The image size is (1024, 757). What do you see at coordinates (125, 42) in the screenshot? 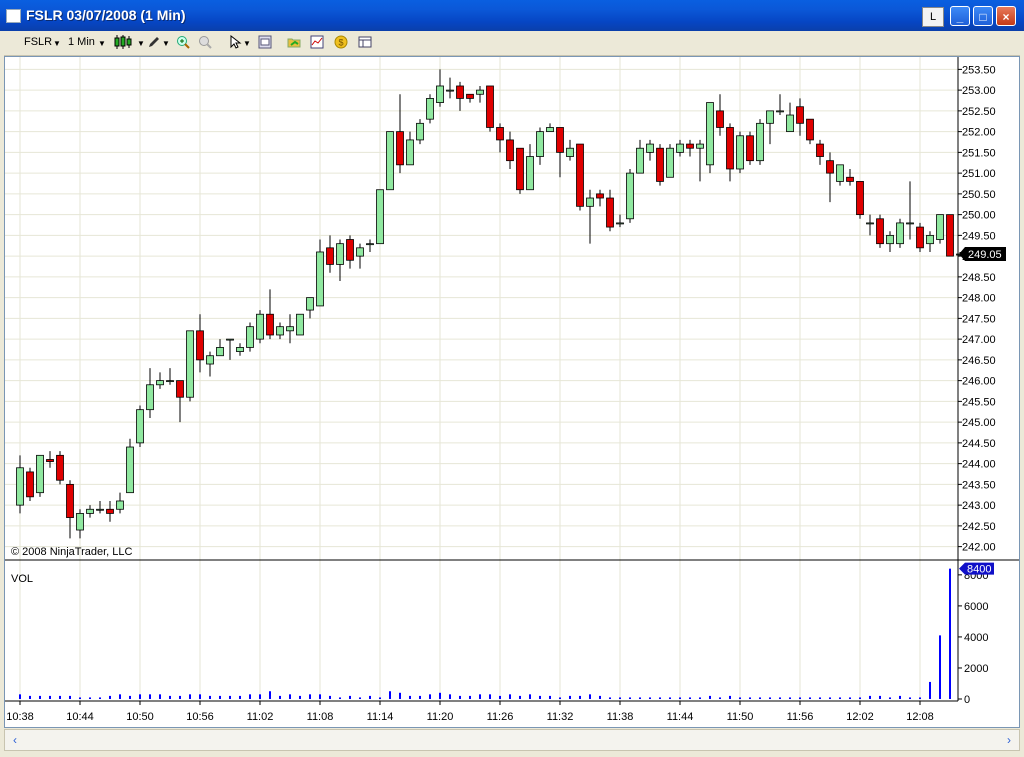
I see `candlestick-icon` at bounding box center [125, 42].